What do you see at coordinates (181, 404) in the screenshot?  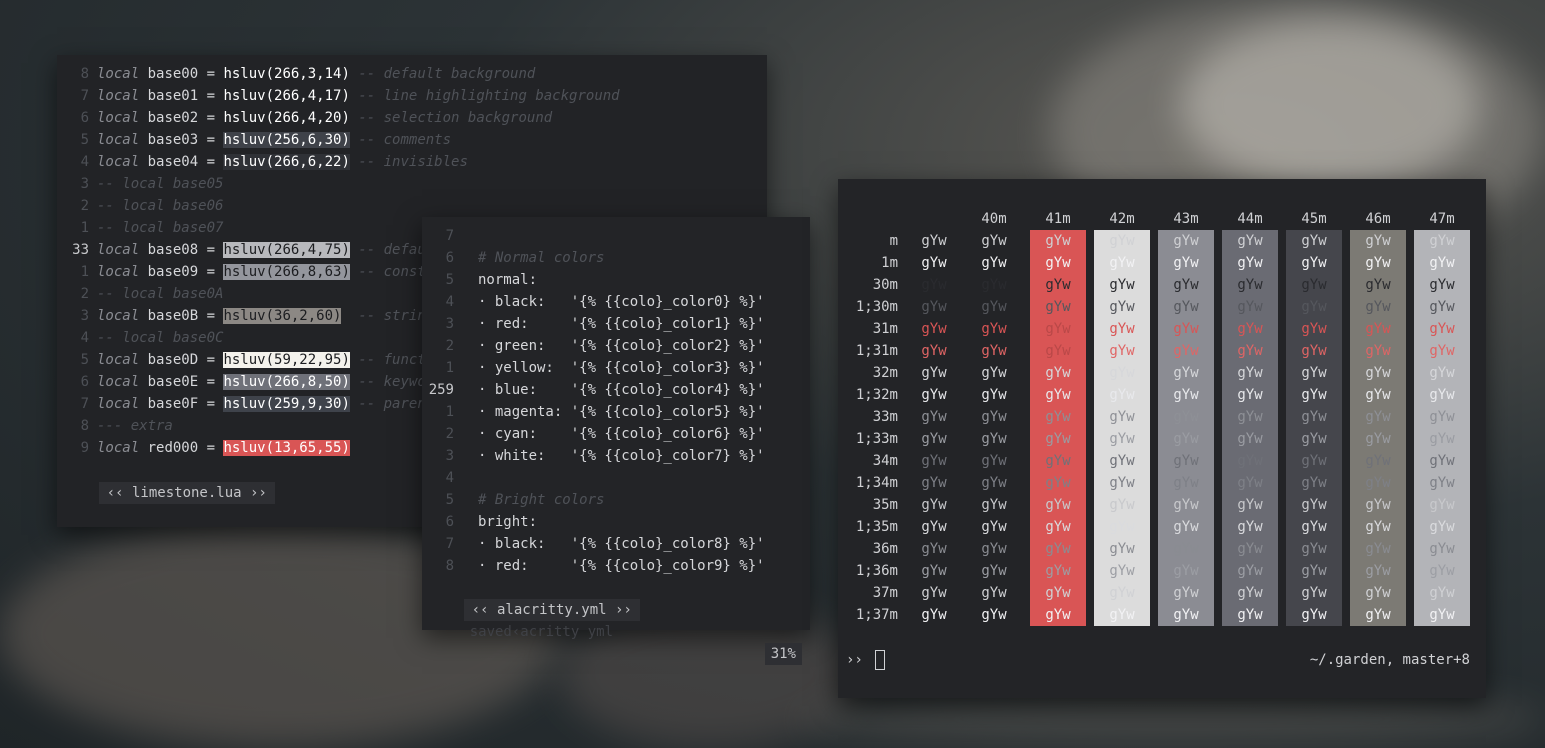 I see `variable-name: base0F =` at bounding box center [181, 404].